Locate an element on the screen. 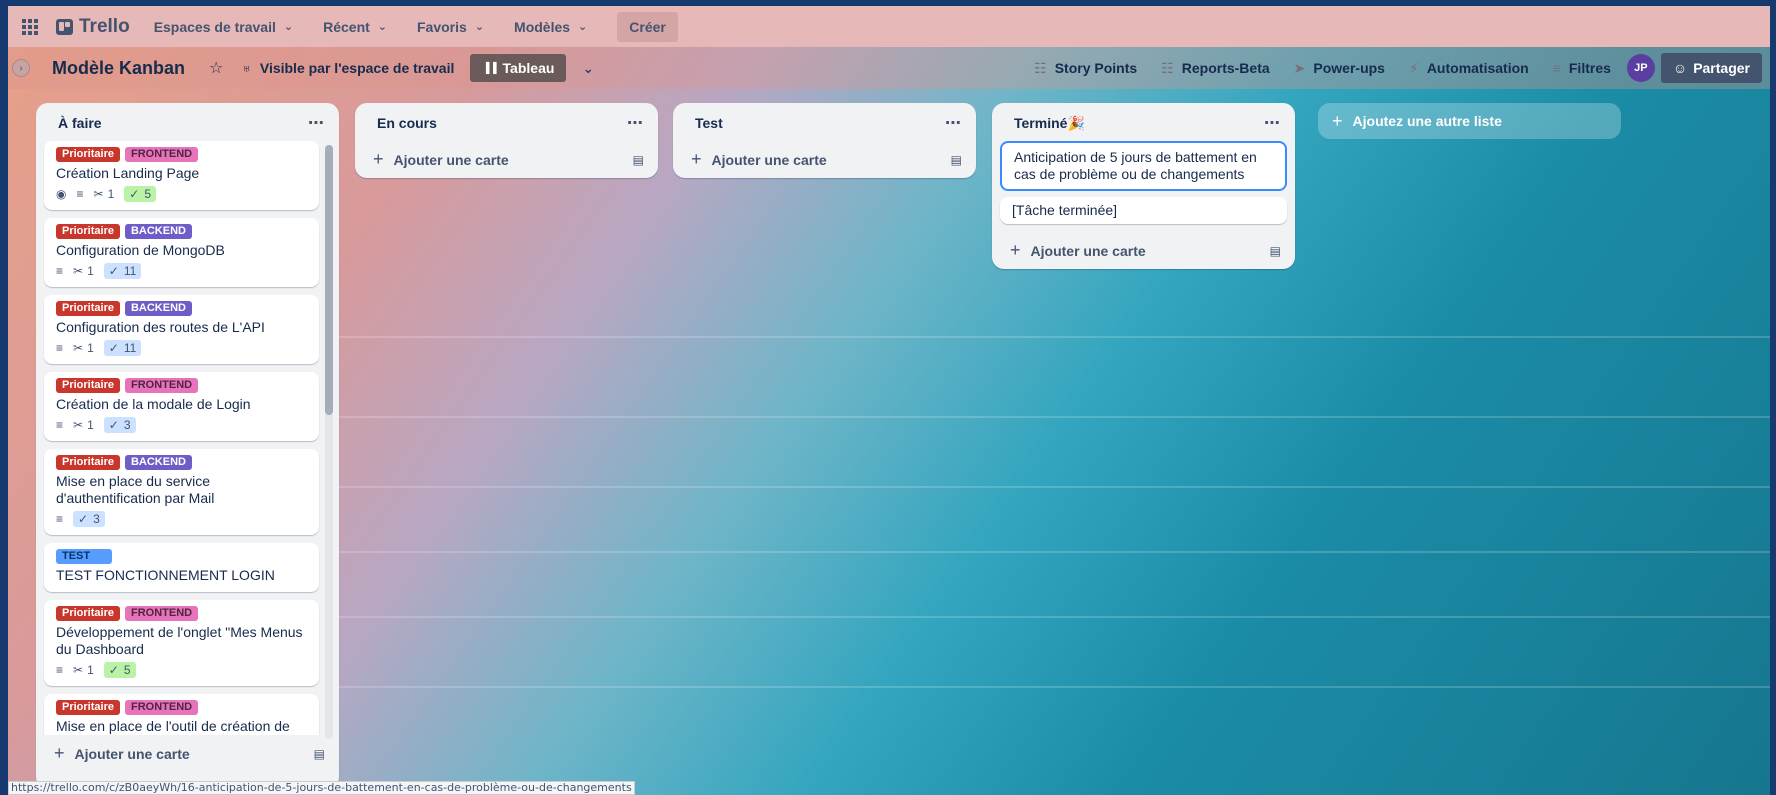 This screenshot has width=1776, height=795. scrollbar-thumb is located at coordinates (329, 280).